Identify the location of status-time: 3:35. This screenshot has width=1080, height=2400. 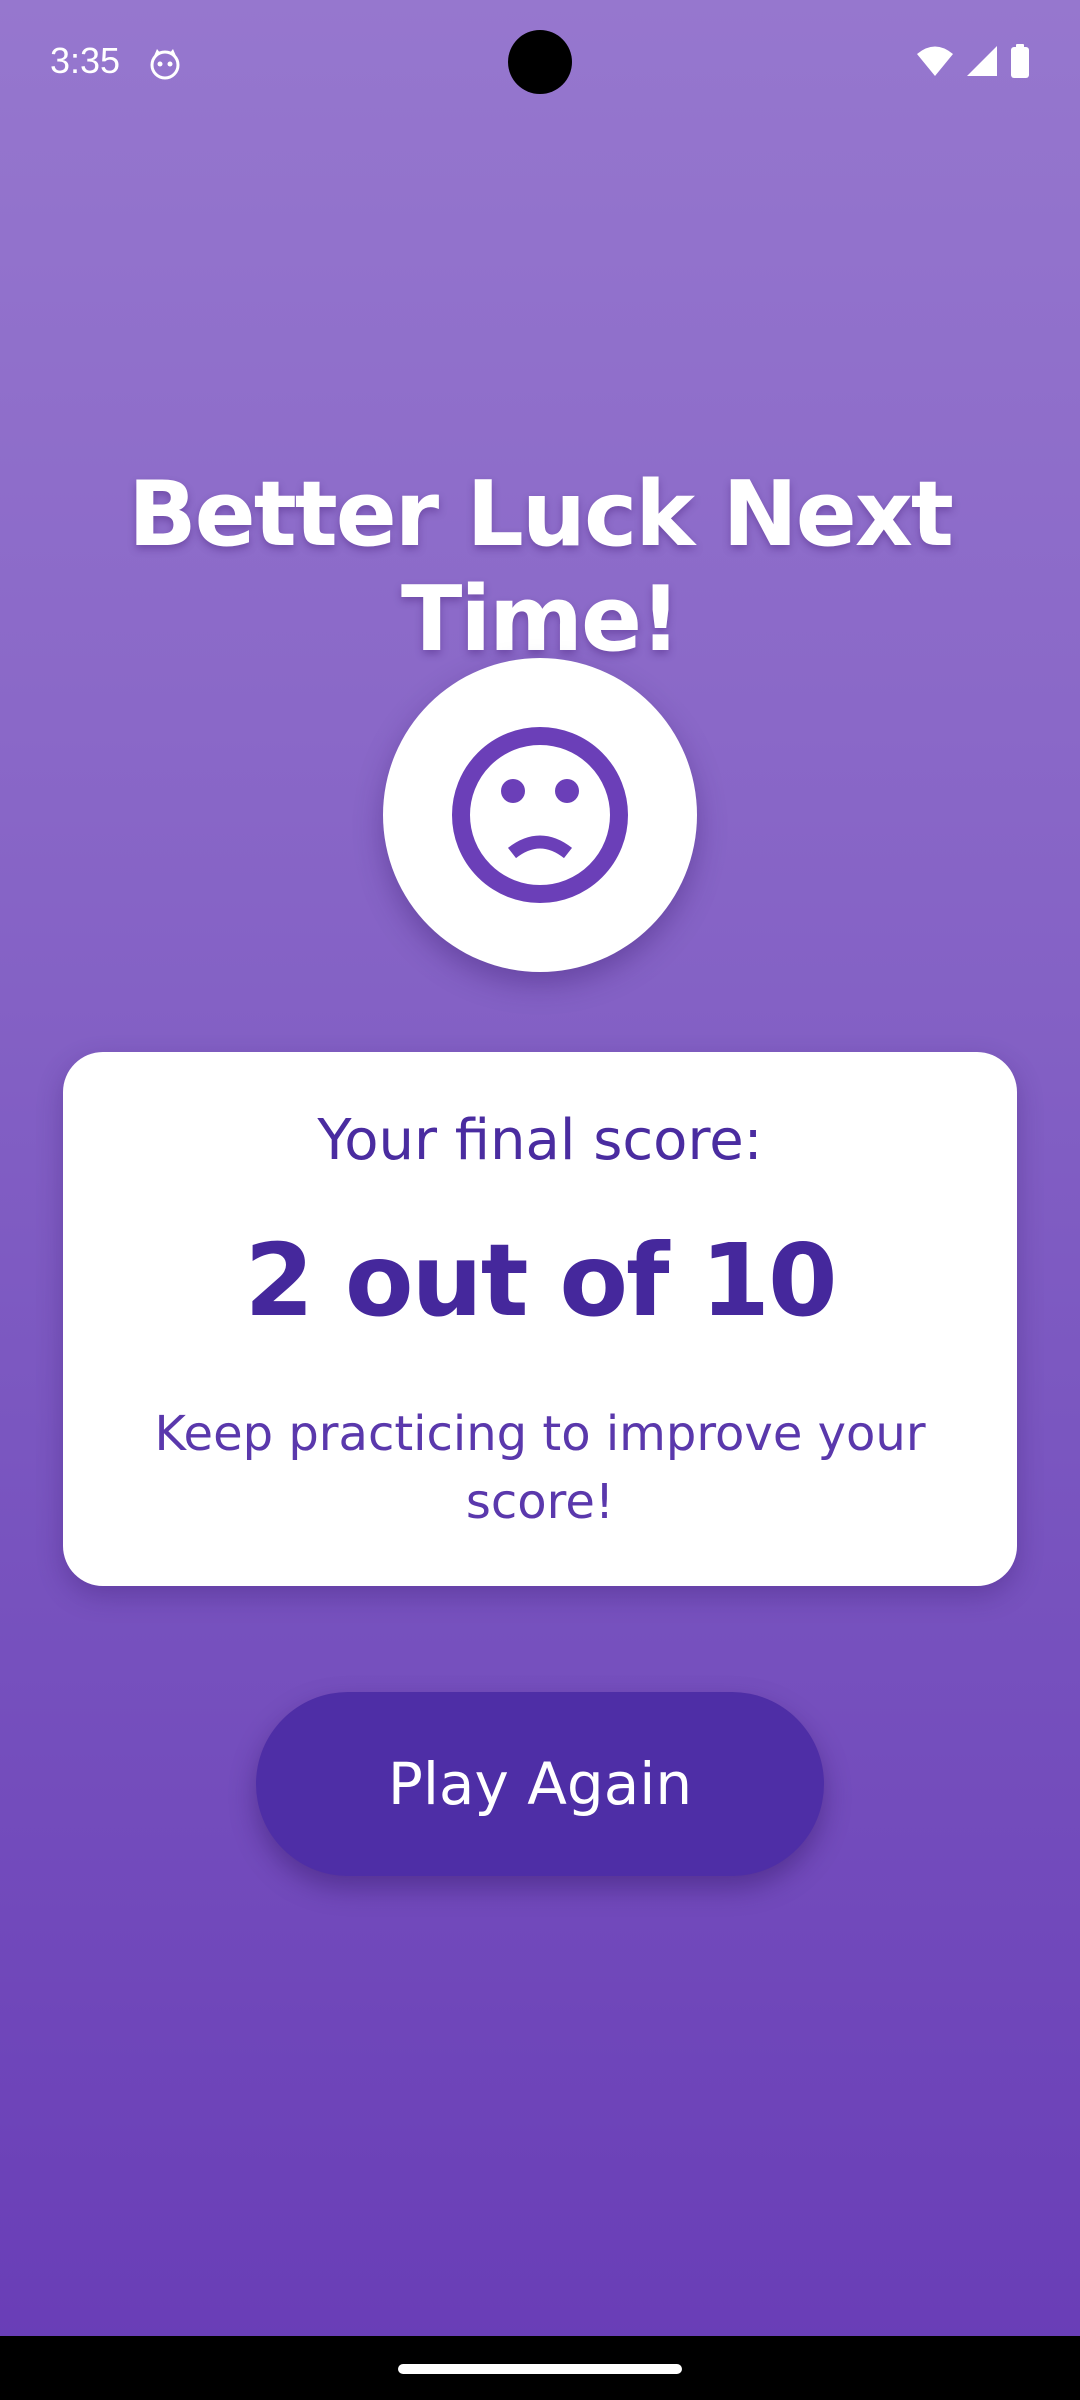
(85, 60).